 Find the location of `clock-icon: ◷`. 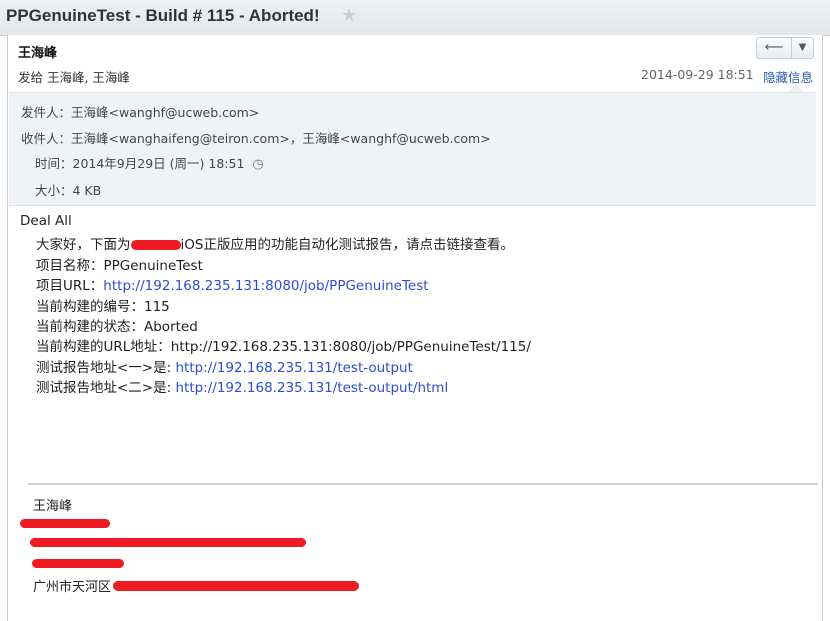

clock-icon: ◷ is located at coordinates (257, 164).